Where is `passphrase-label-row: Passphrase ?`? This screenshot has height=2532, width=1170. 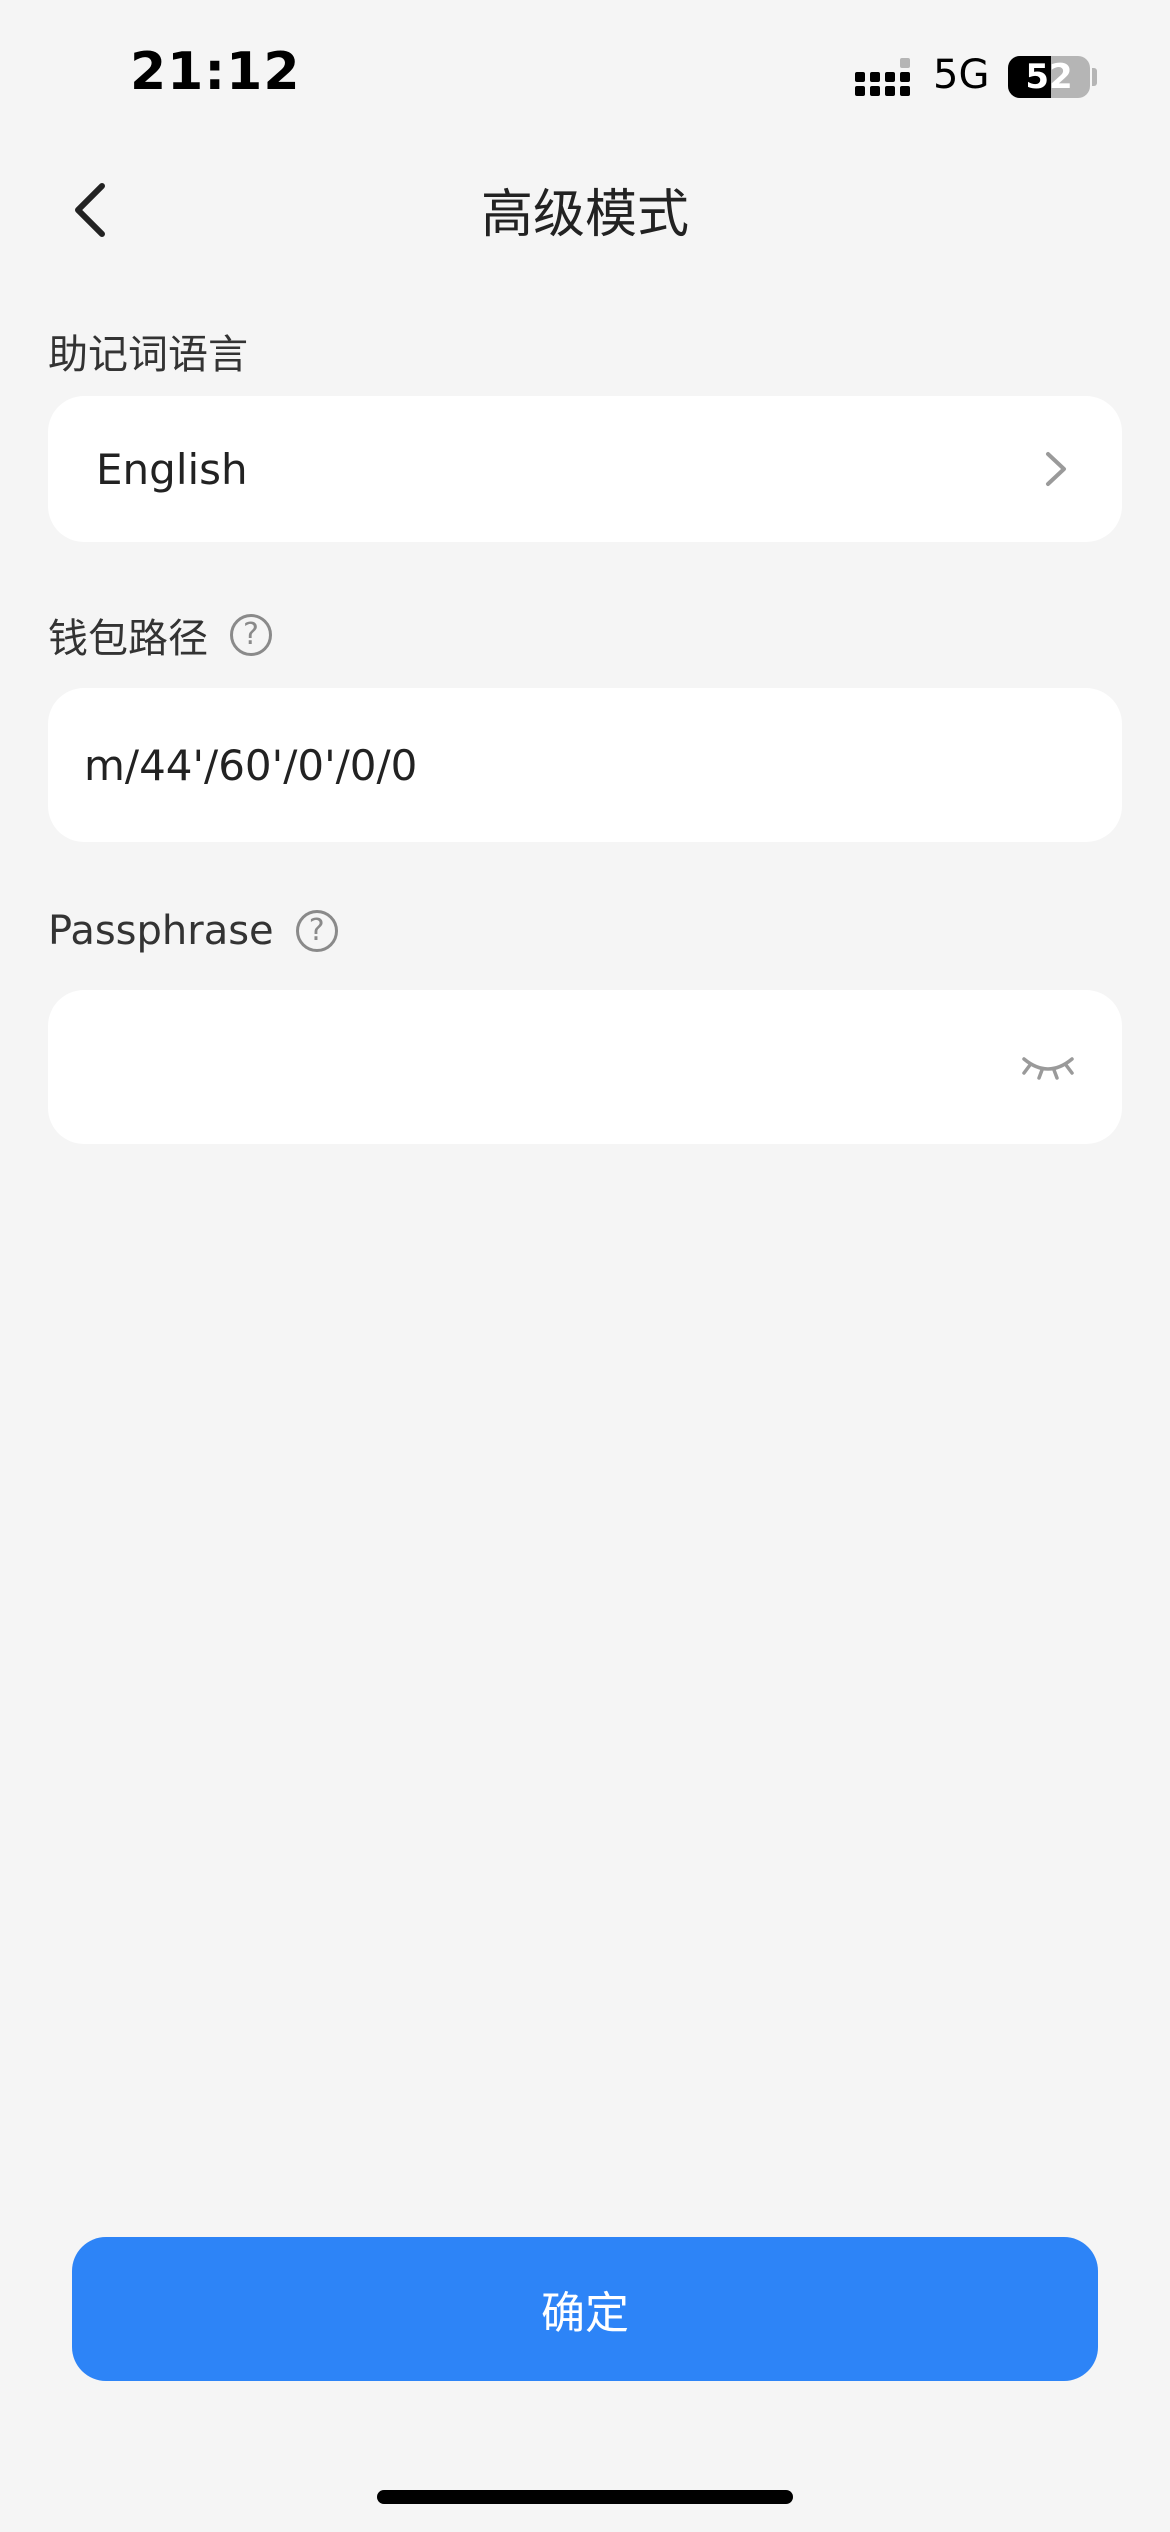 passphrase-label-row: Passphrase ? is located at coordinates (193, 931).